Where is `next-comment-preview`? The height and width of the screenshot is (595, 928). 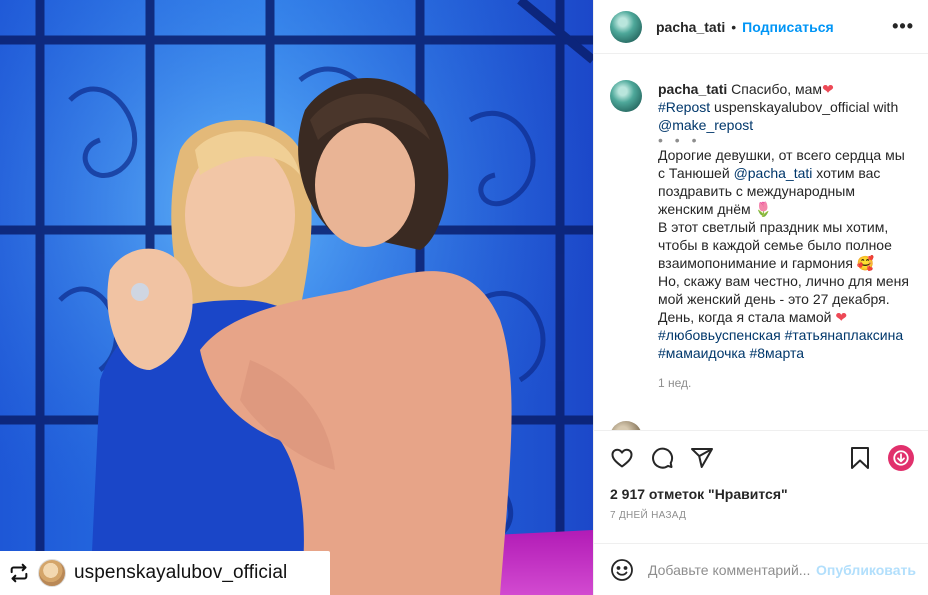 next-comment-preview is located at coordinates (734, 425).